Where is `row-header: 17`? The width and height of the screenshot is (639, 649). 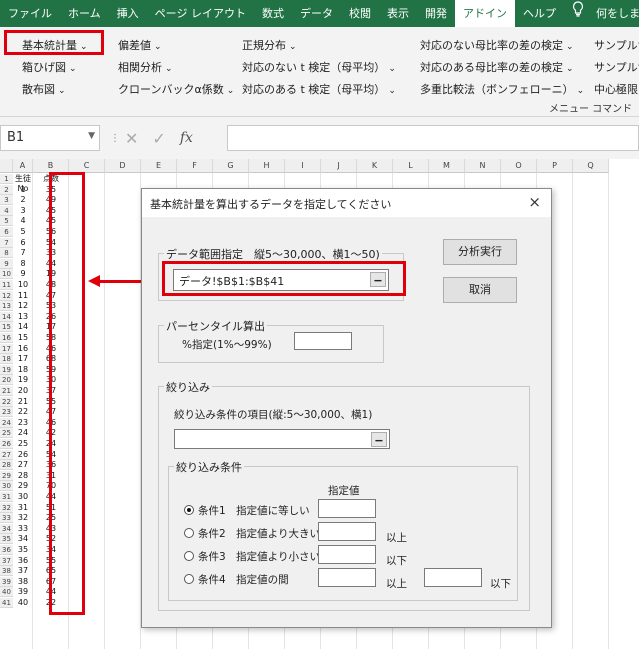
row-header: 17 is located at coordinates (6, 348).